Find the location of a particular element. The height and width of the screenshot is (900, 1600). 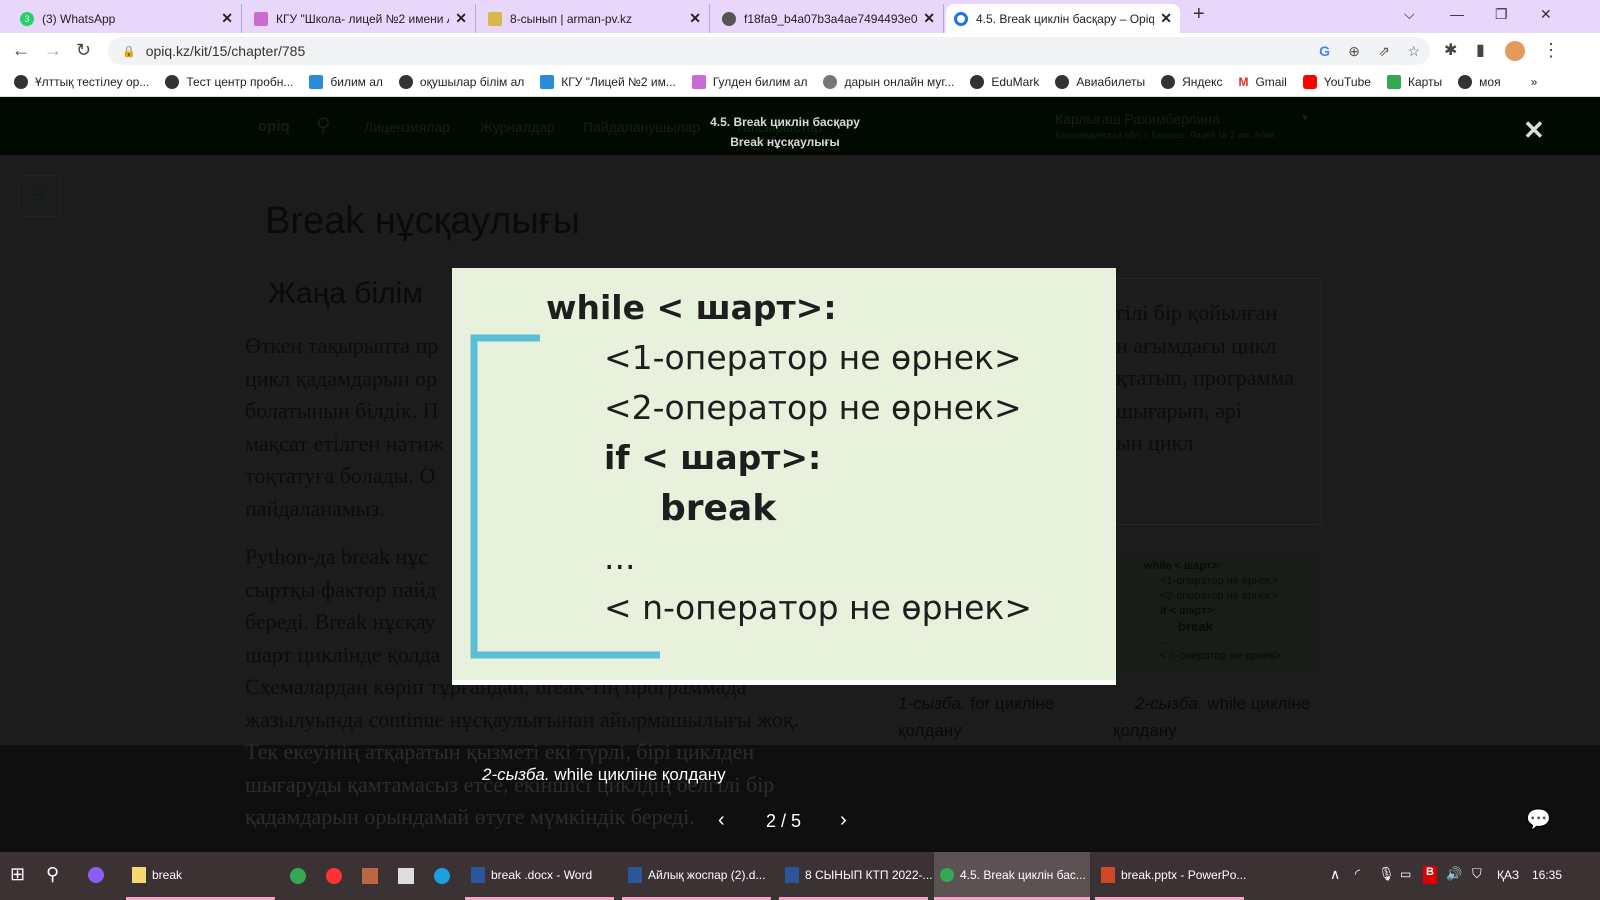

edge-icon is located at coordinates (442, 876).